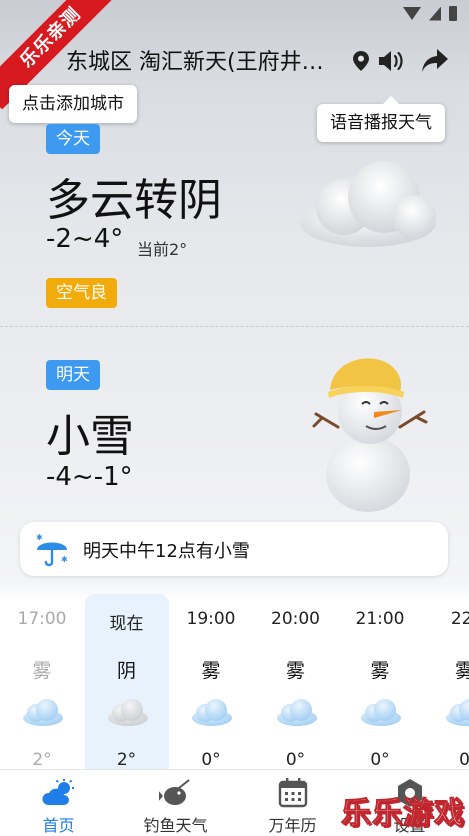 The width and height of the screenshot is (469, 836). Describe the element at coordinates (134, 196) in the screenshot. I see `today-condition: 多云转阴` at that location.